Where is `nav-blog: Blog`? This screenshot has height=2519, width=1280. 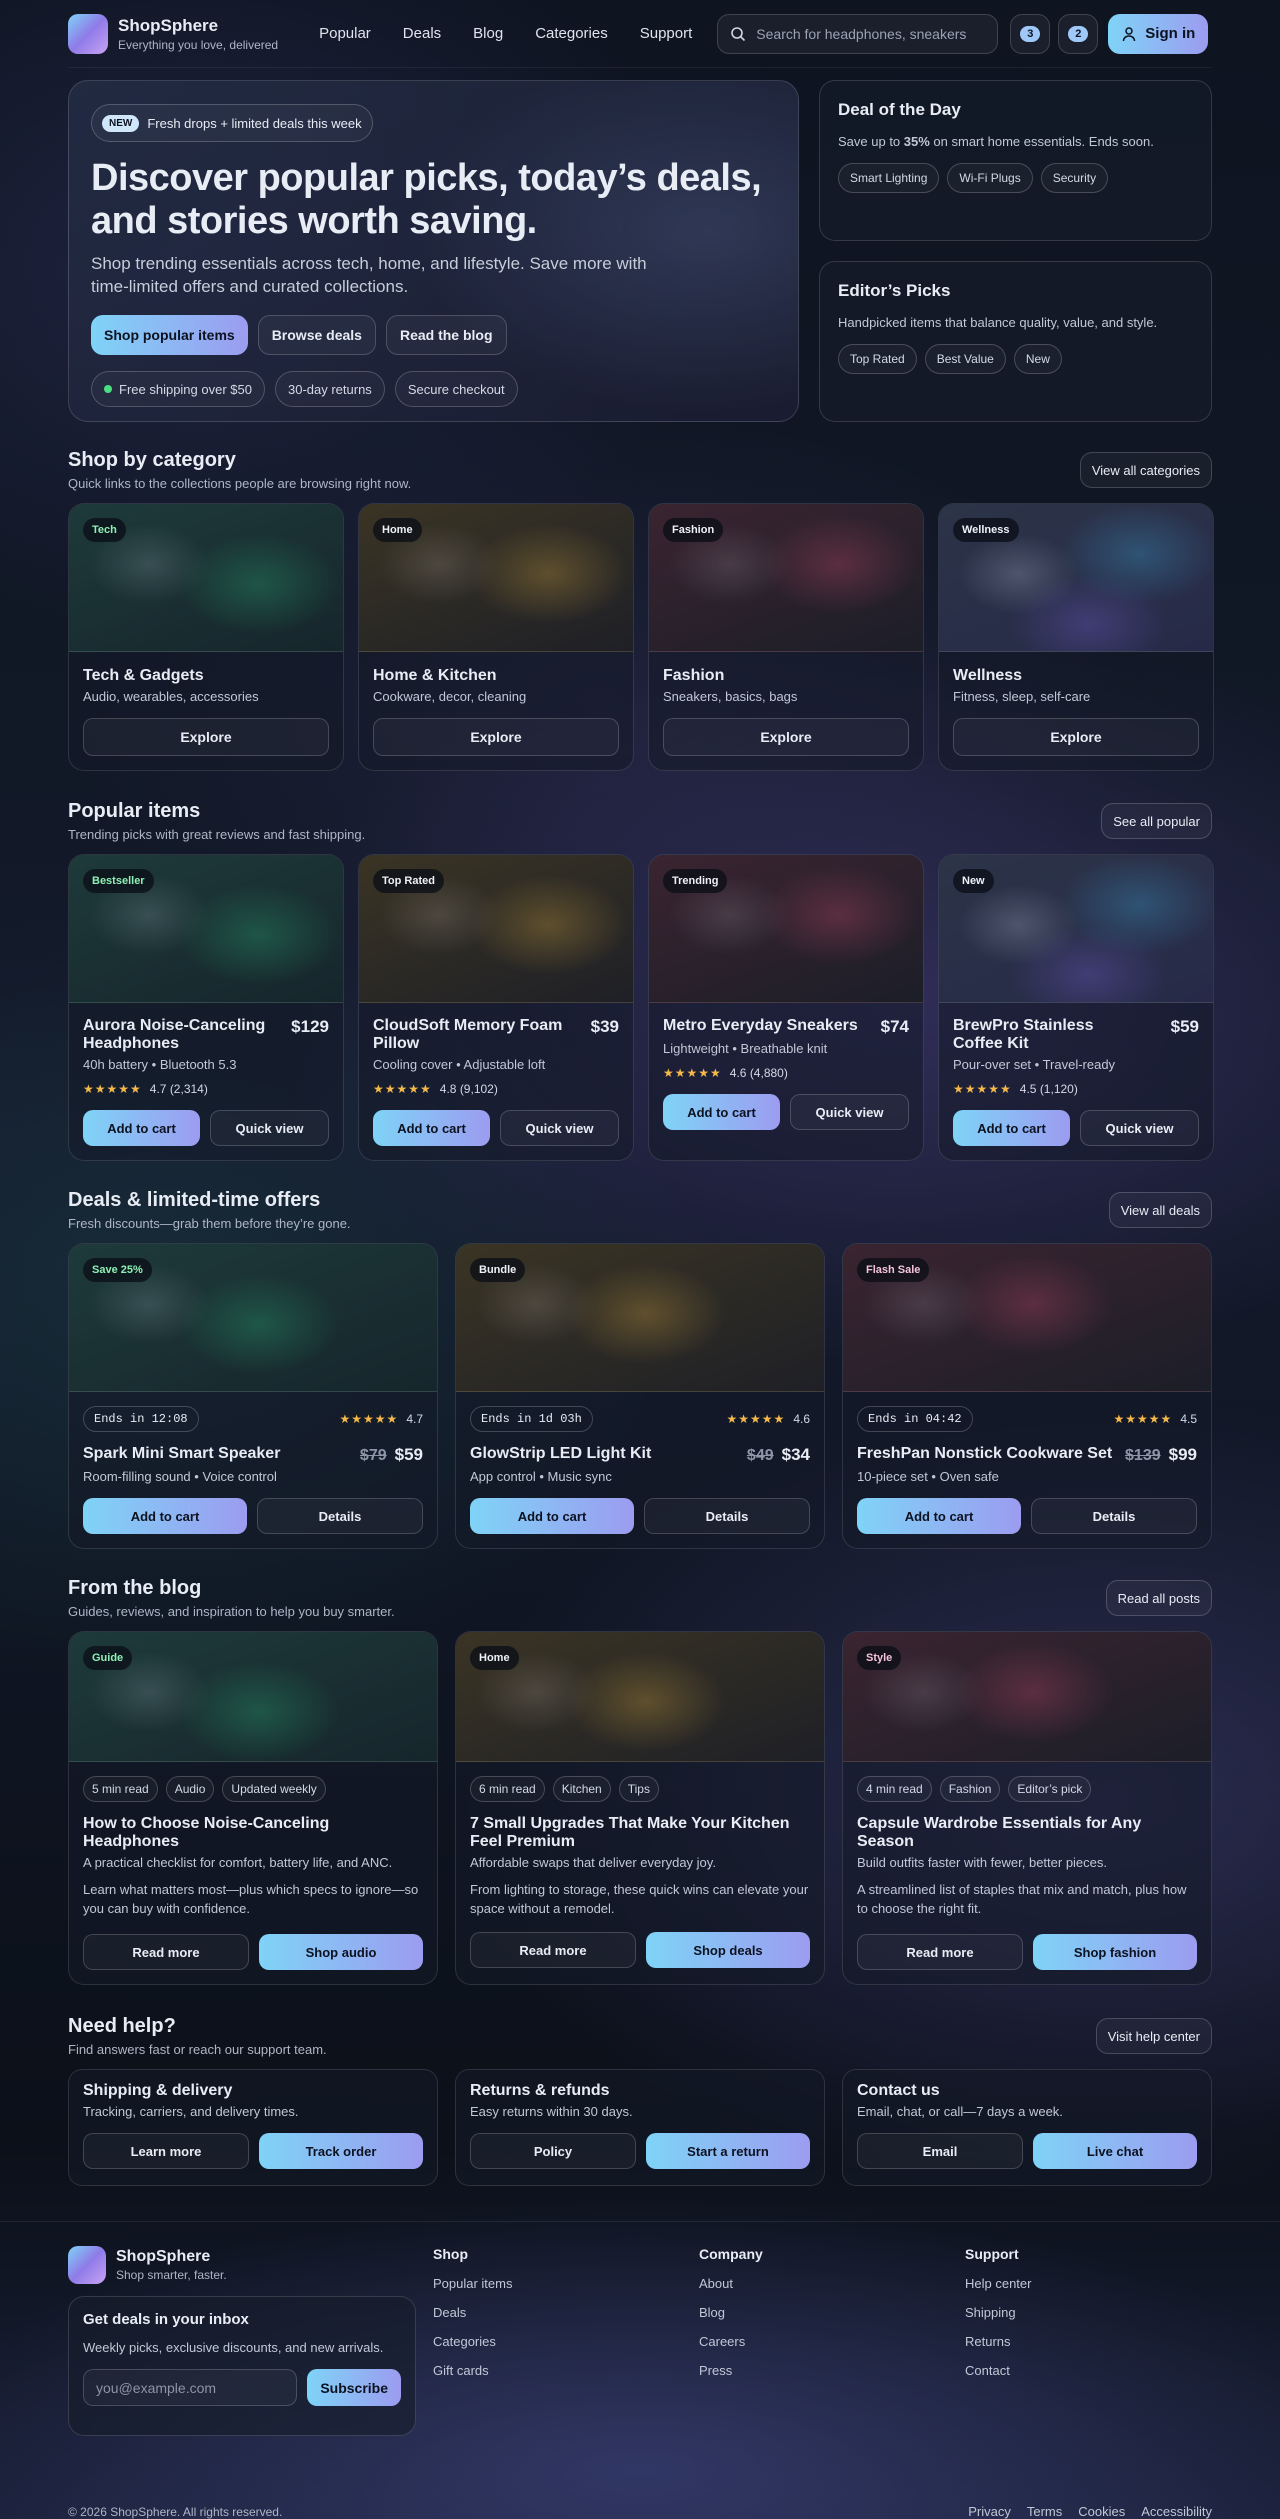 nav-blog: Blog is located at coordinates (488, 33).